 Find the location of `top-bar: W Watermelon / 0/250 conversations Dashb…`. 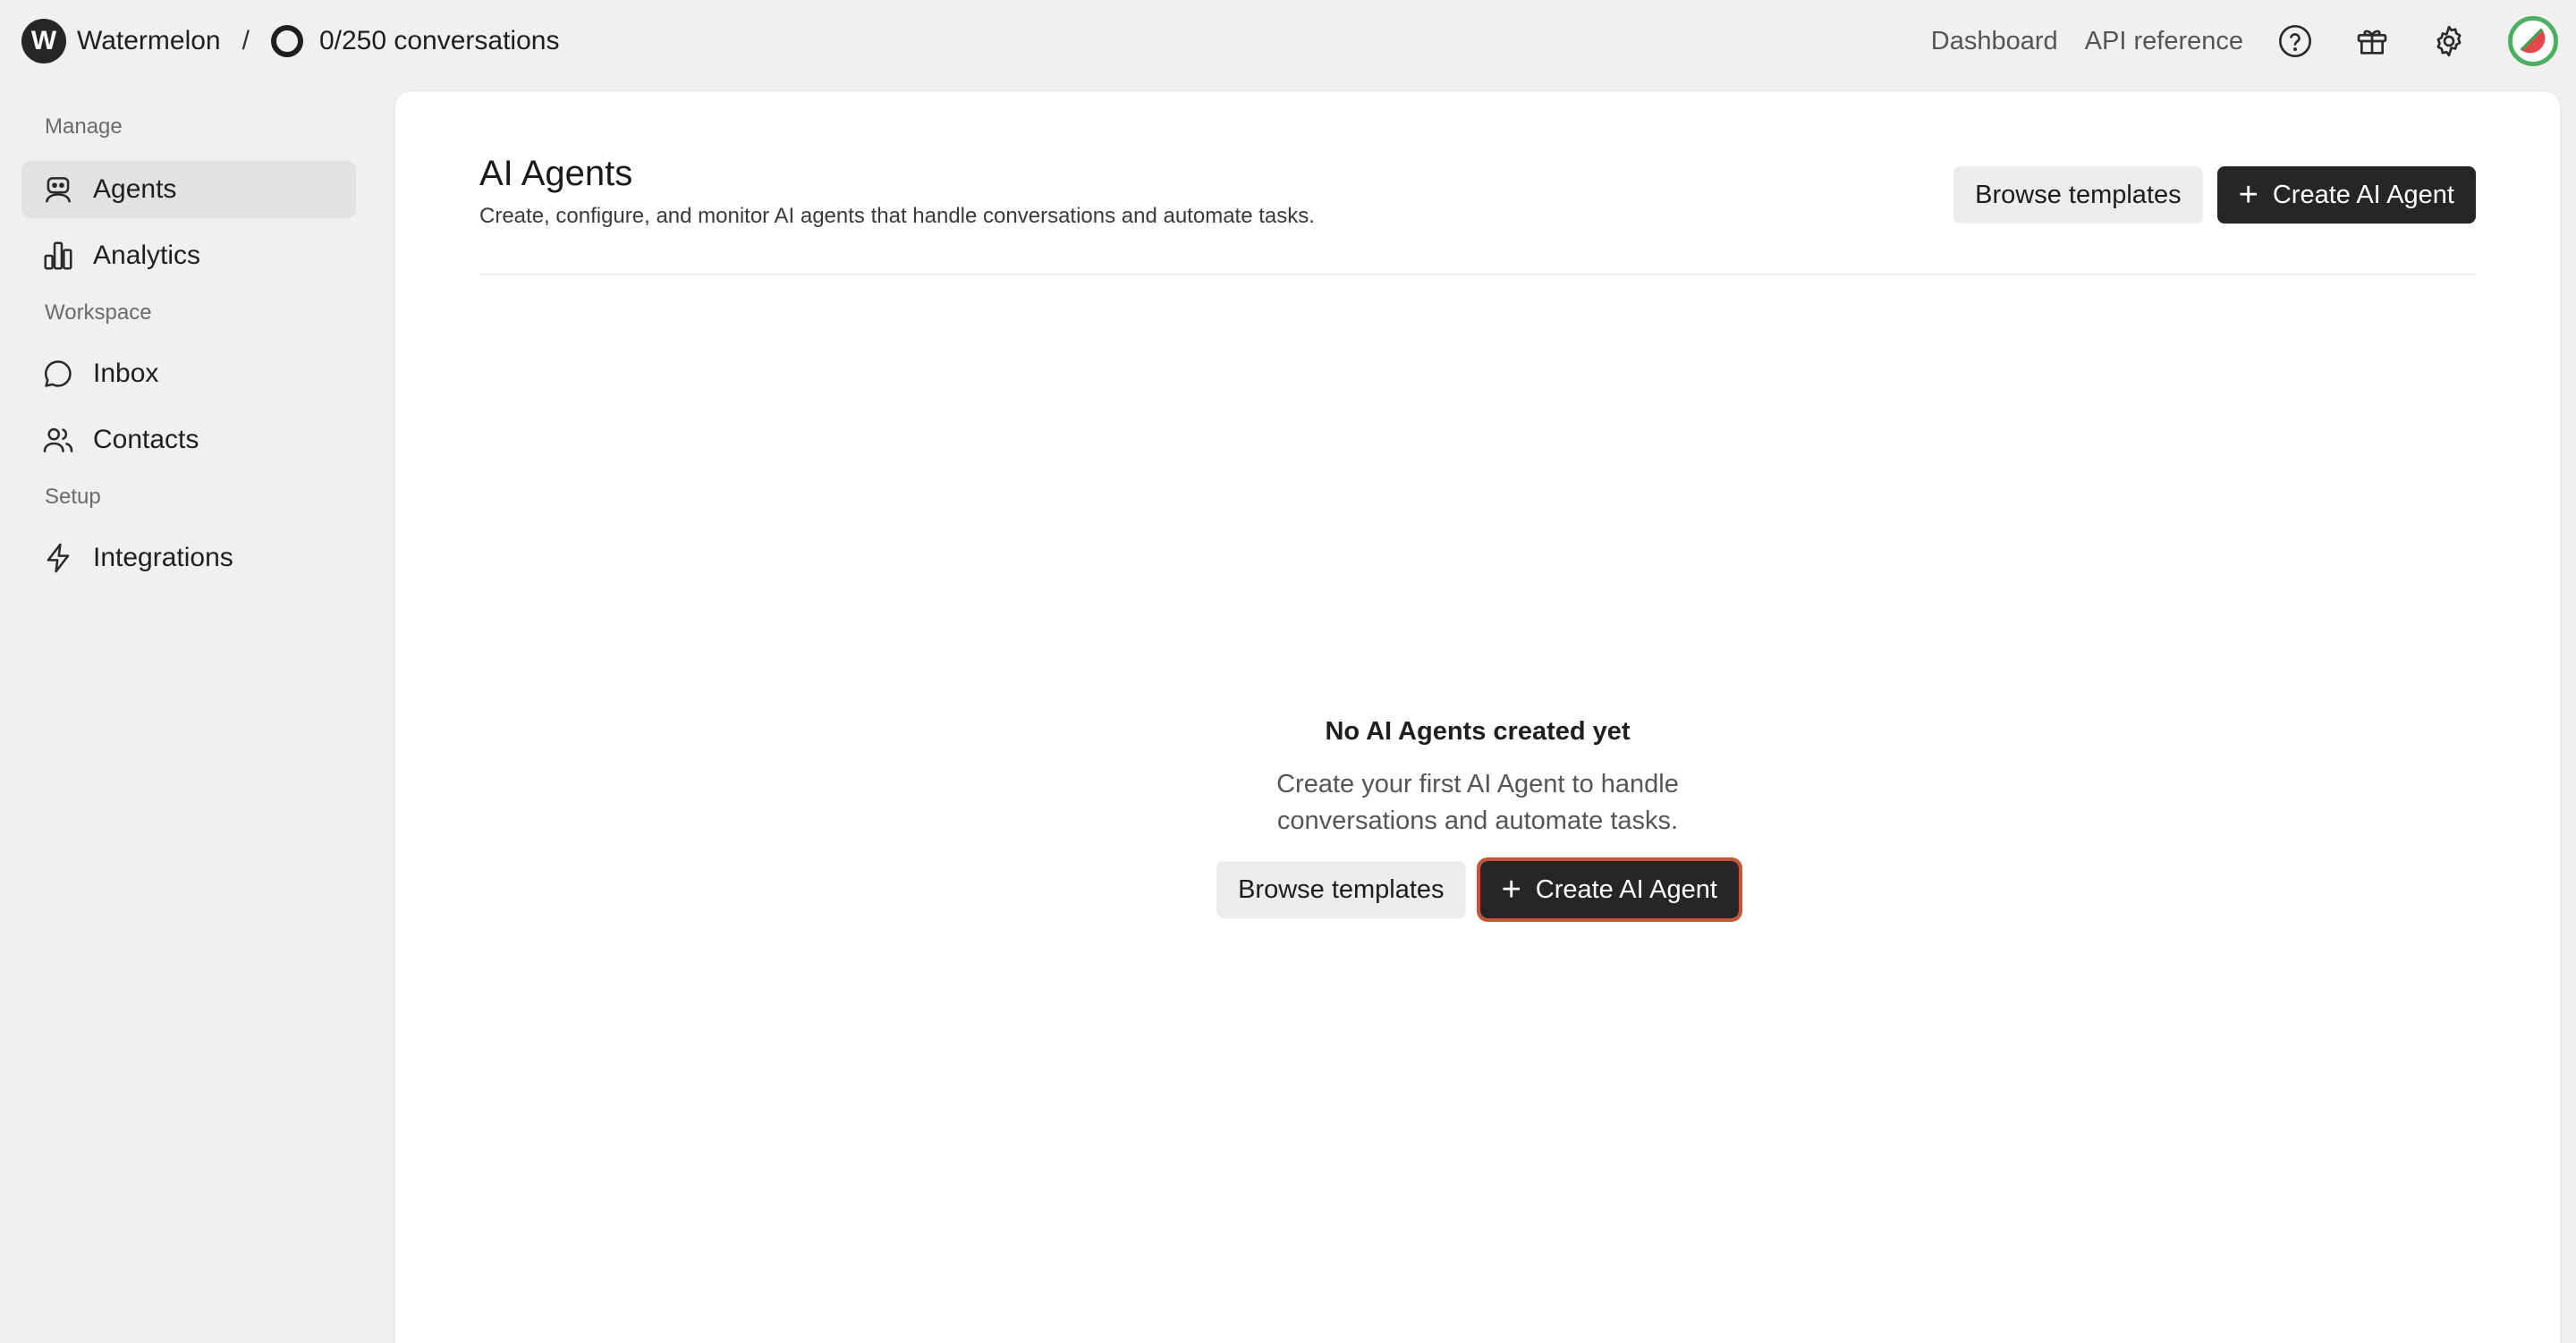

top-bar: W Watermelon / 0/250 conversations Dashb… is located at coordinates (1288, 41).